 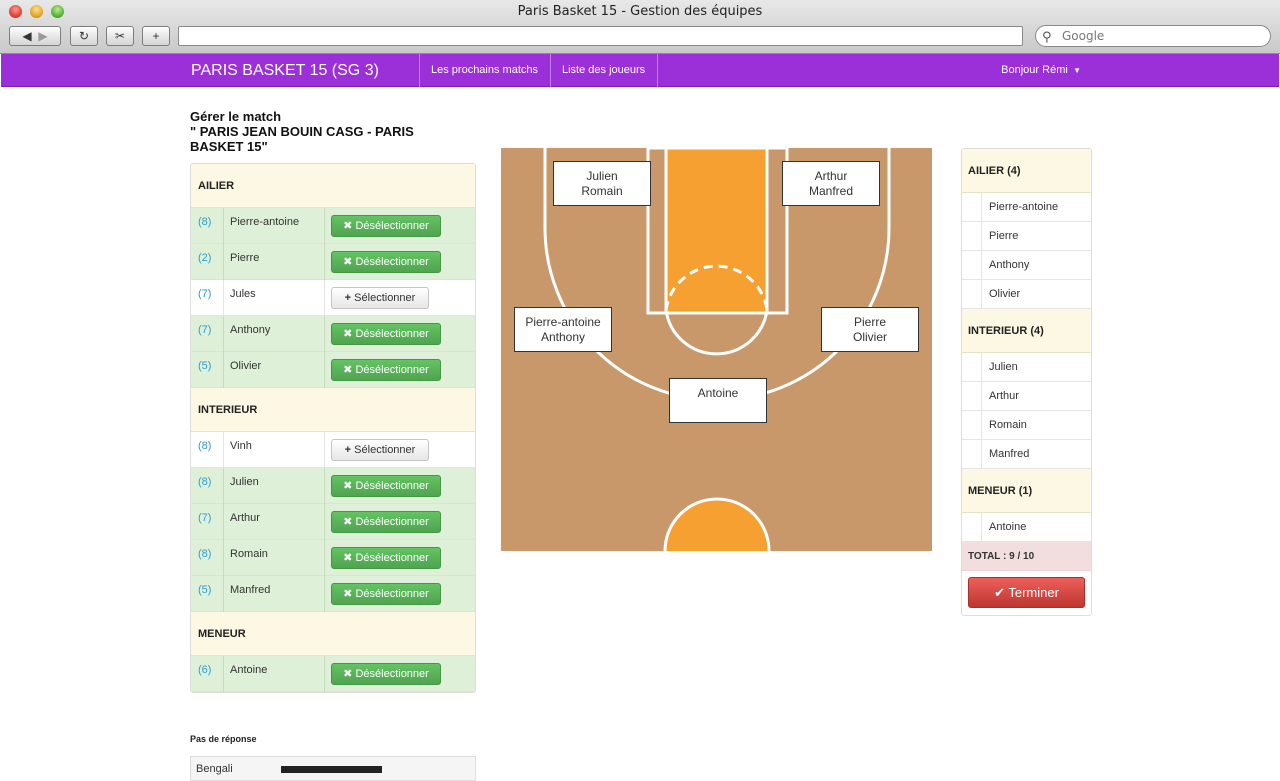 What do you see at coordinates (1026, 236) in the screenshot?
I see `summary-row: Pierre` at bounding box center [1026, 236].